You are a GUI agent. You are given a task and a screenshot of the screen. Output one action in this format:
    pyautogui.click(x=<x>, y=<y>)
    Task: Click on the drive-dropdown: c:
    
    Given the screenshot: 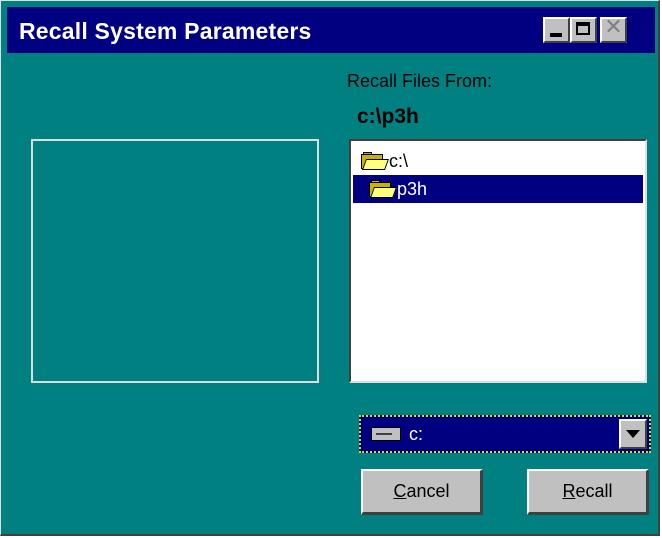 What is the action you would take?
    pyautogui.click(x=505, y=434)
    